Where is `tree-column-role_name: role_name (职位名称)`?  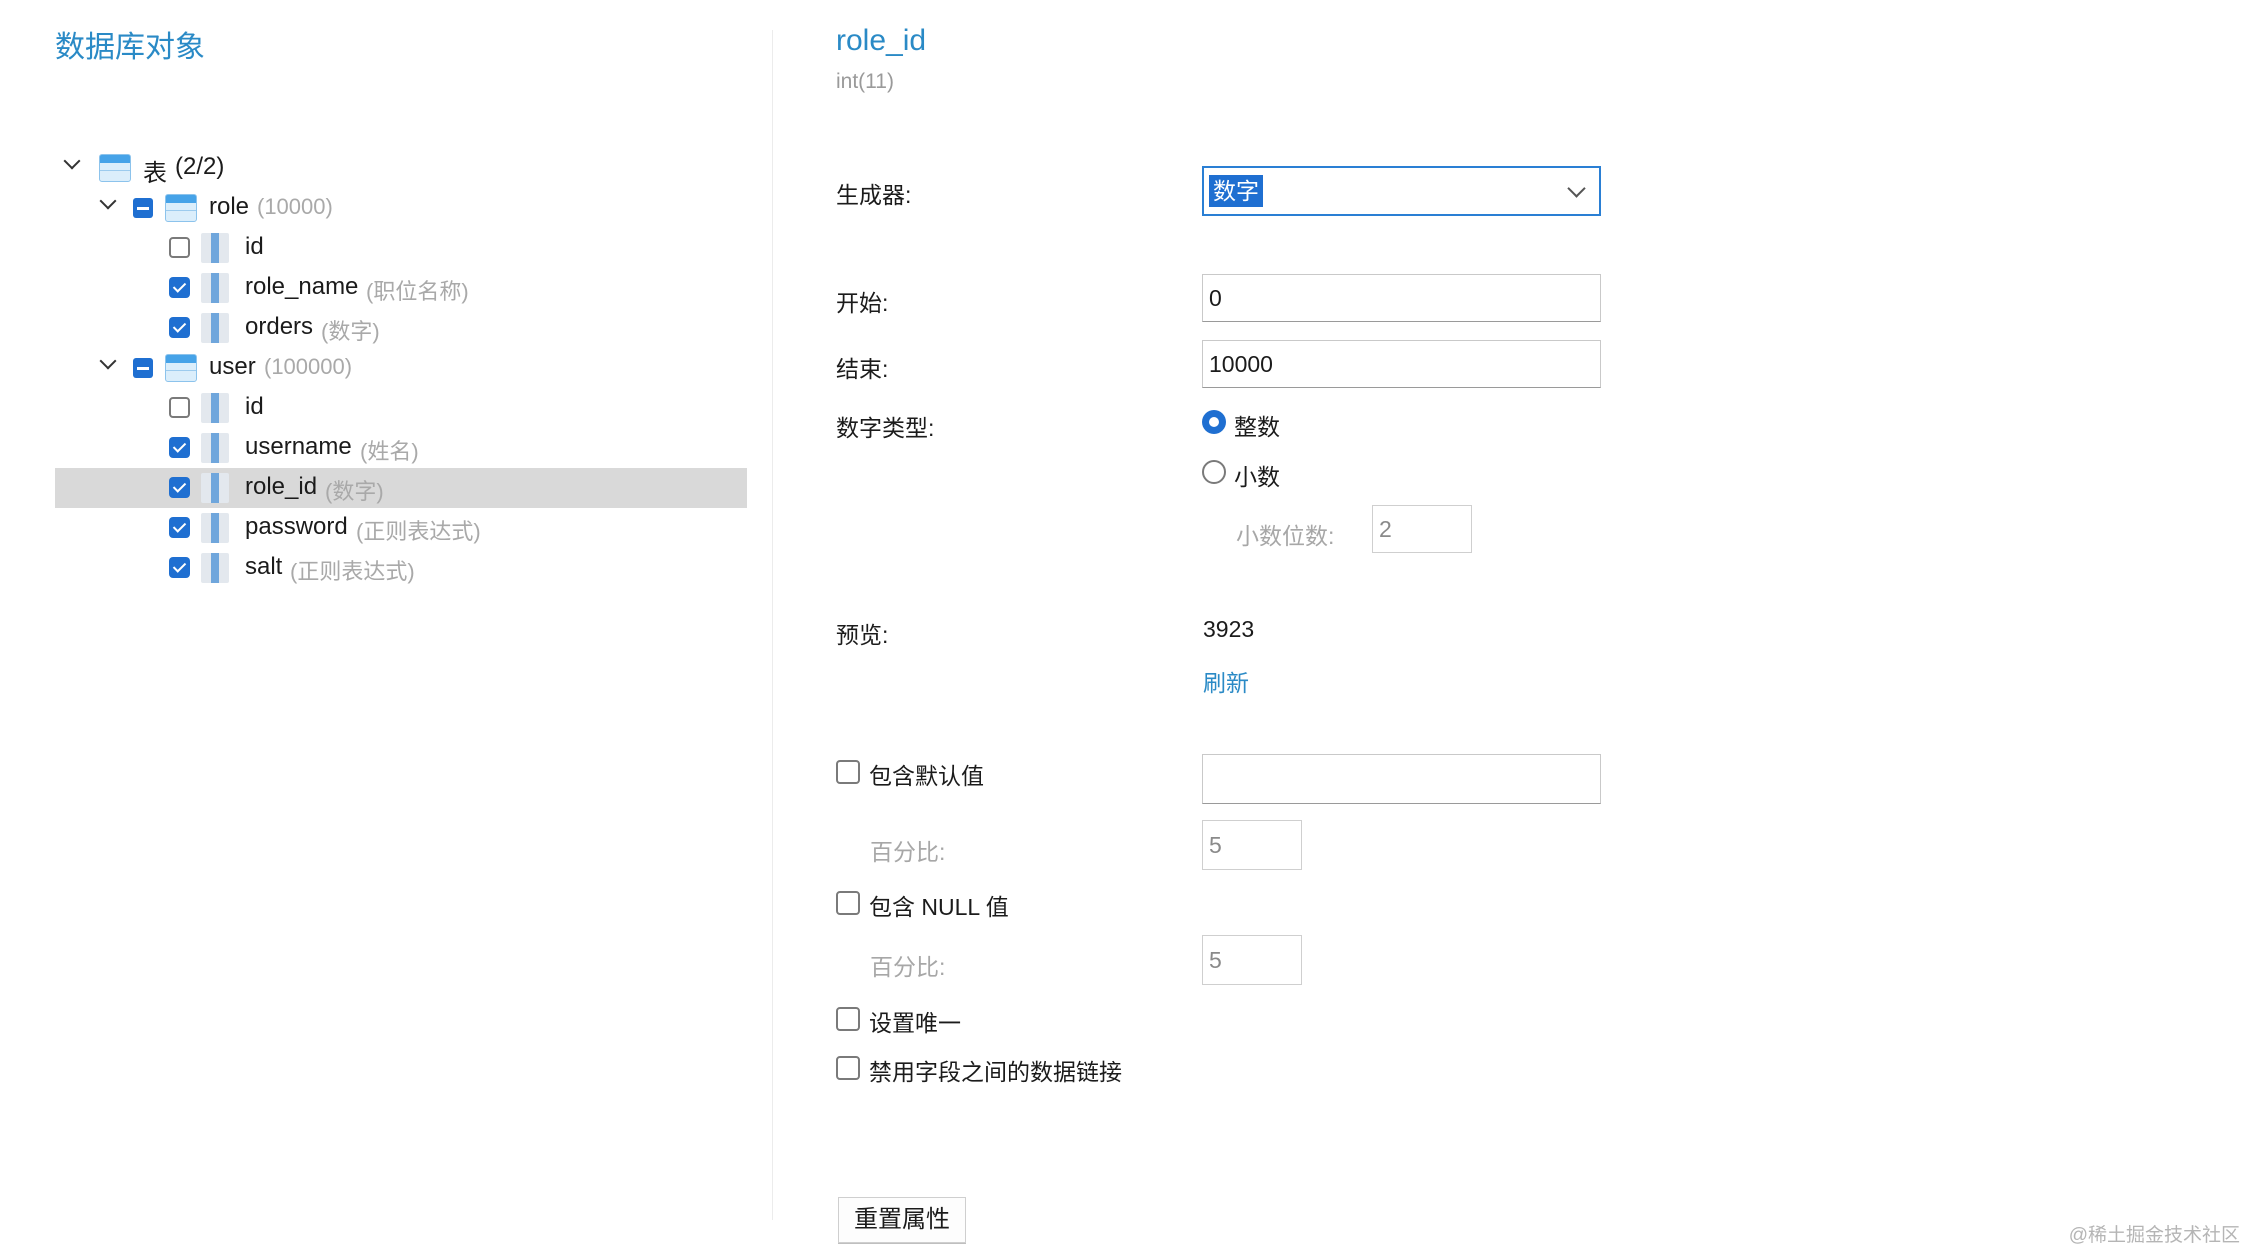
tree-column-role_name: role_name (职位名称) is located at coordinates (401, 288).